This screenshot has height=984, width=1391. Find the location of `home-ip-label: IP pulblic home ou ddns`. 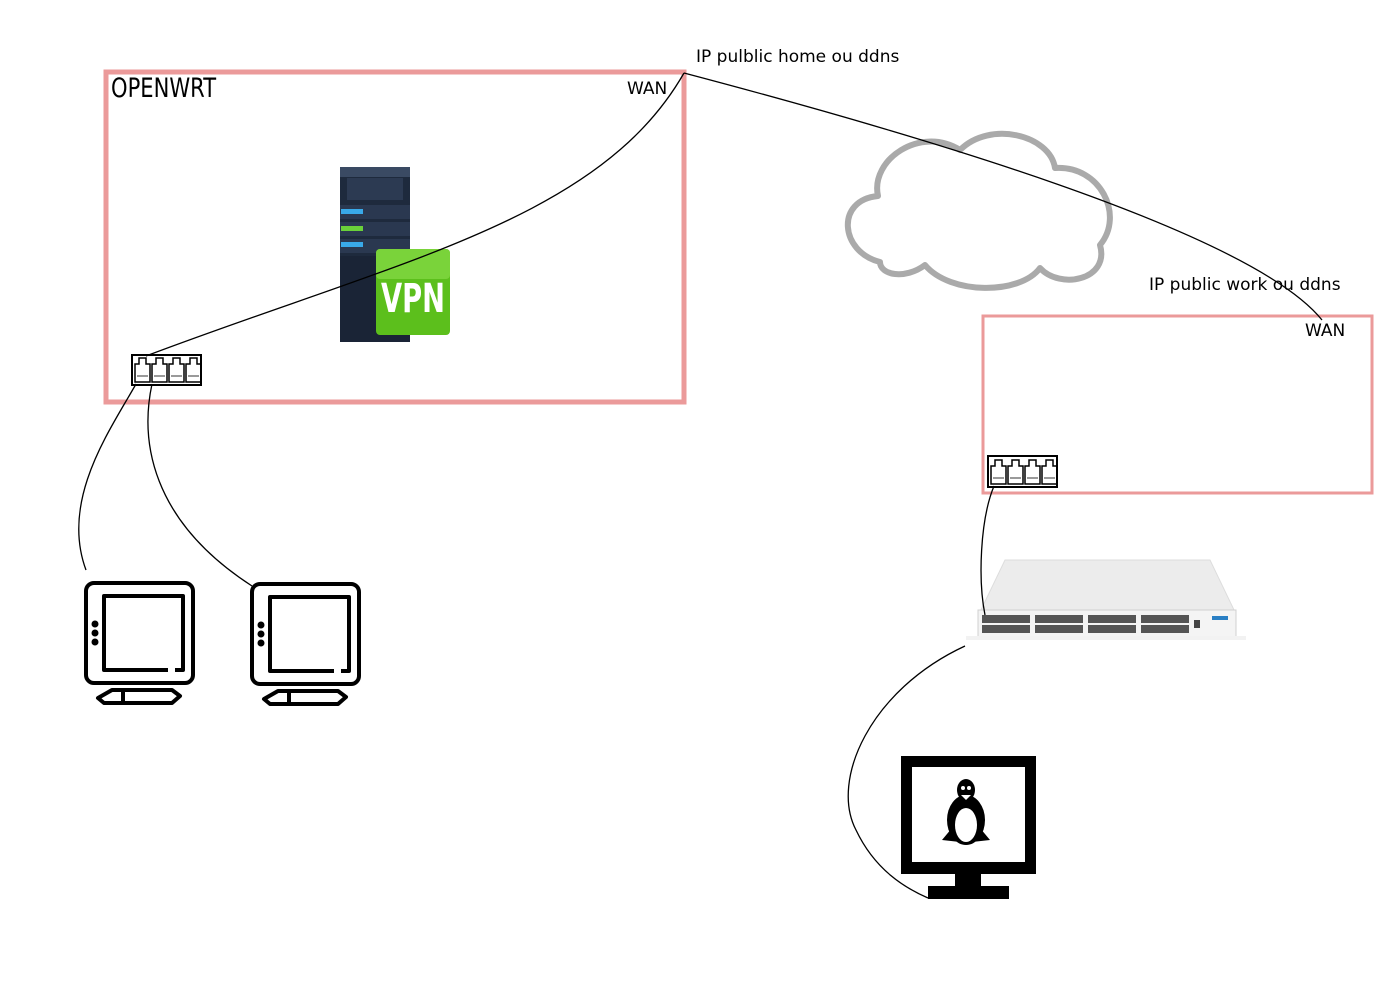

home-ip-label: IP pulblic home ou ddns is located at coordinates (798, 57).